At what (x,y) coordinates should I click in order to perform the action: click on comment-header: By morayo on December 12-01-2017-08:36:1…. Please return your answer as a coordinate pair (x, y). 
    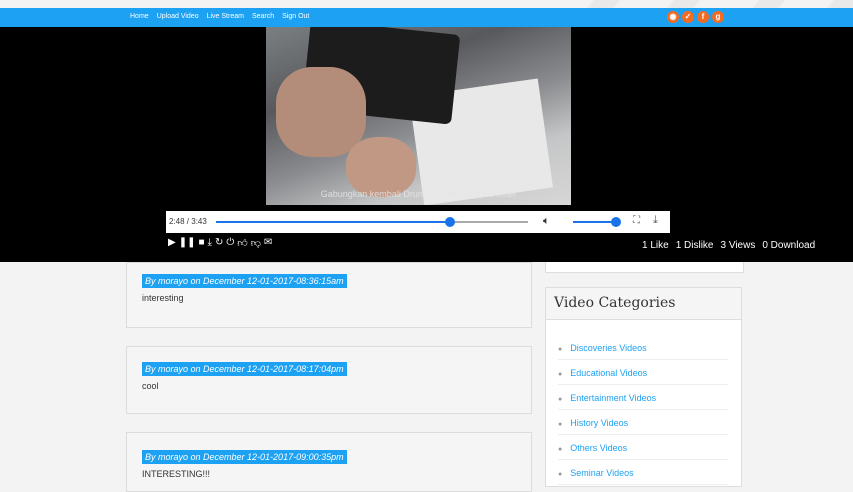
    Looking at the image, I should click on (244, 281).